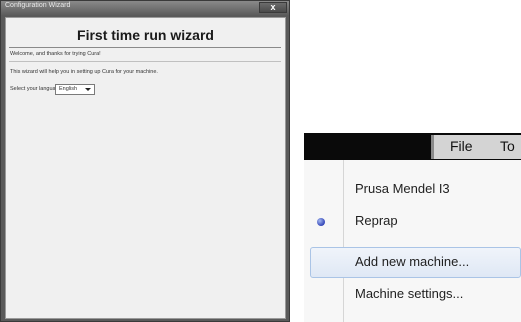 The image size is (521, 322). Describe the element at coordinates (55, 54) in the screenshot. I see `welcome-text: Welcome, and thanks for trying Cura!` at that location.